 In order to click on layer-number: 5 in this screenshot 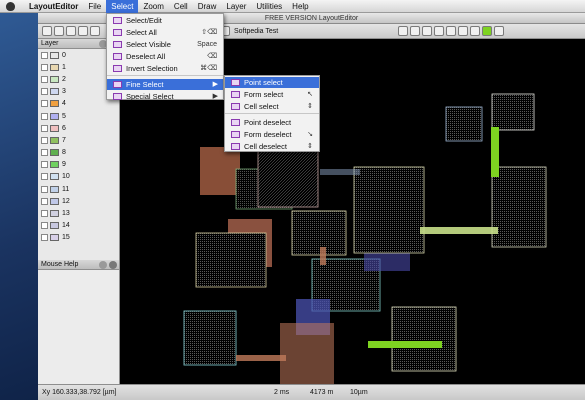, I will do `click(64, 116)`.